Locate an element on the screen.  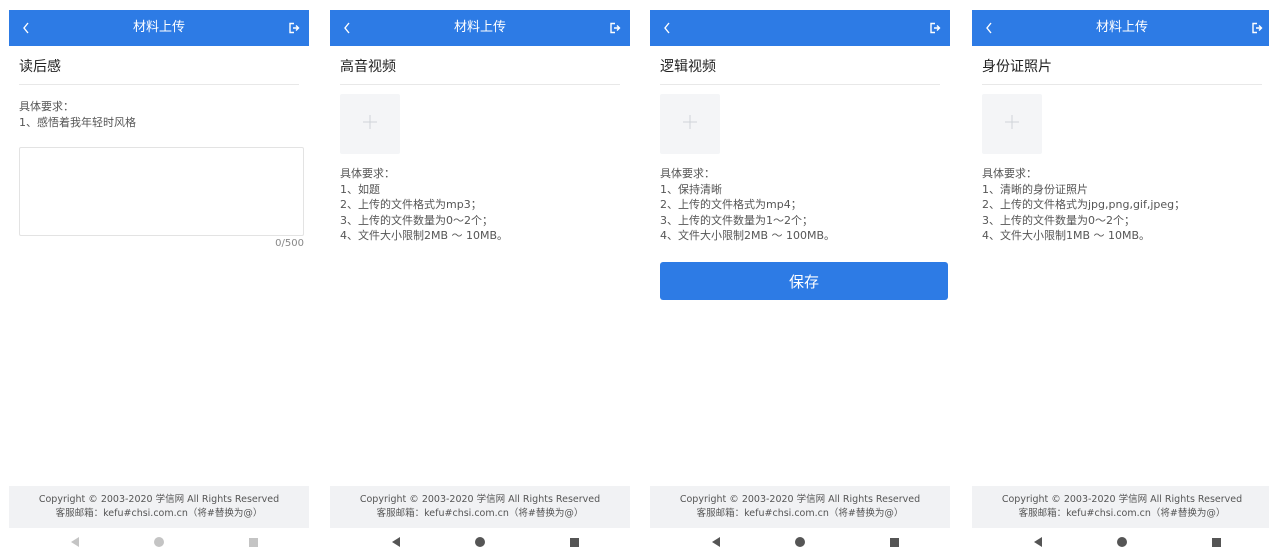
requirements-list: 具体要求： 1、感悟着我年轻时风格 is located at coordinates (77, 114).